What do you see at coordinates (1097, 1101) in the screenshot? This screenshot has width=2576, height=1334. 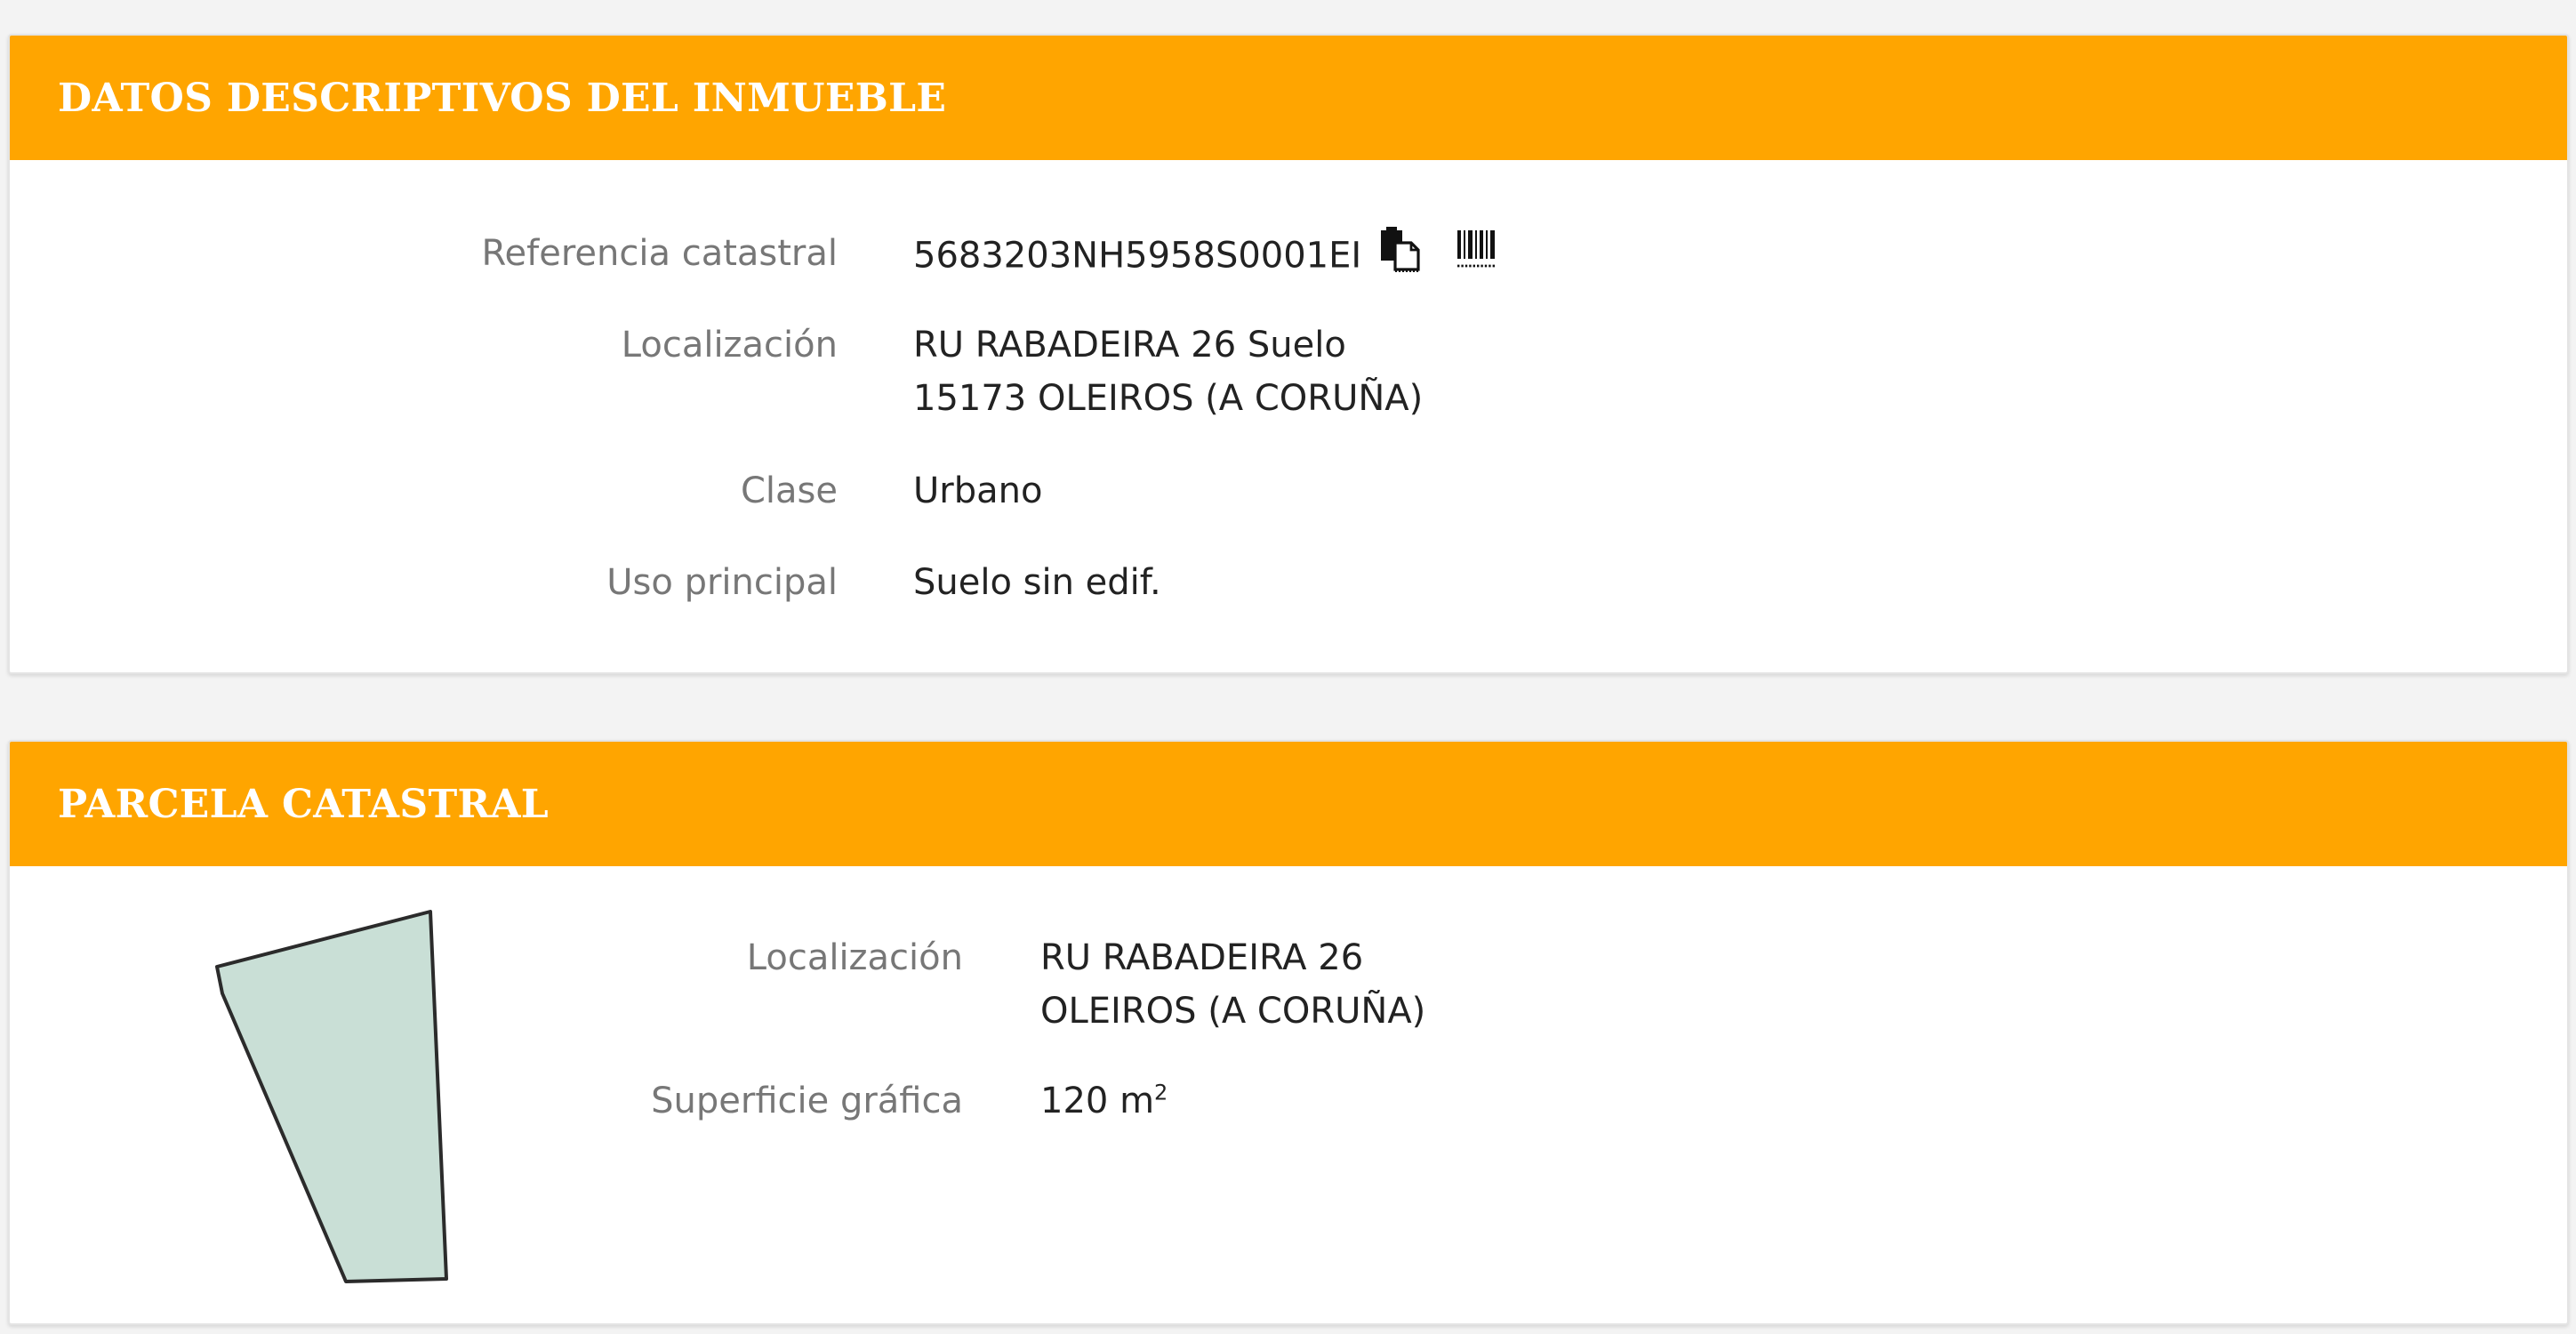 I see `superficie-number: 120 m` at bounding box center [1097, 1101].